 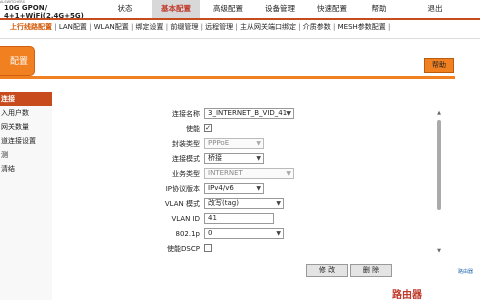 I want to click on subnav-prefix: 前缀管理, so click(x=184, y=27).